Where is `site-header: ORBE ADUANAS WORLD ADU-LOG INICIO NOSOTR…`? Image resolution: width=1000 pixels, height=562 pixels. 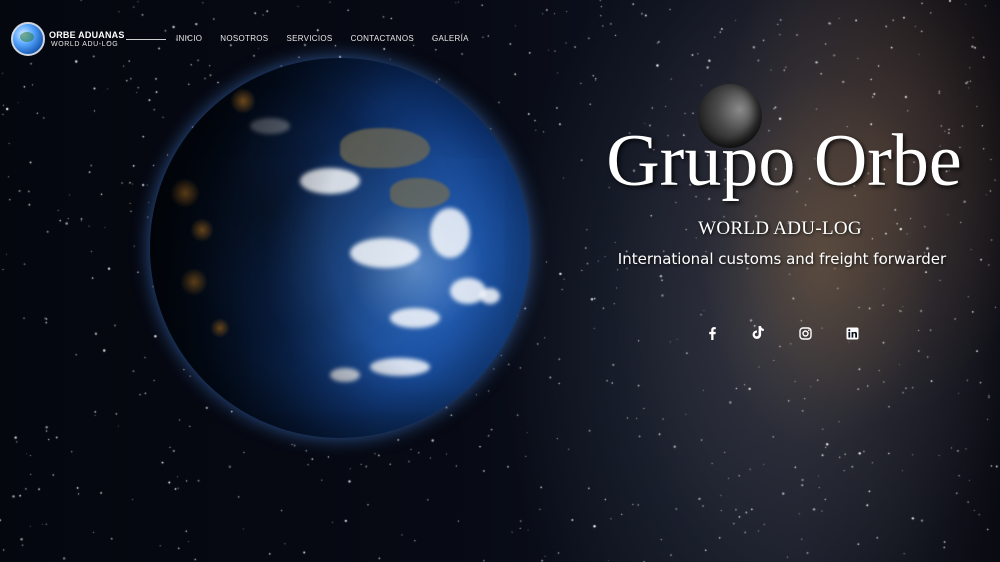
site-header: ORBE ADUANAS WORLD ADU-LOG INICIO NOSOTR… is located at coordinates (500, 40).